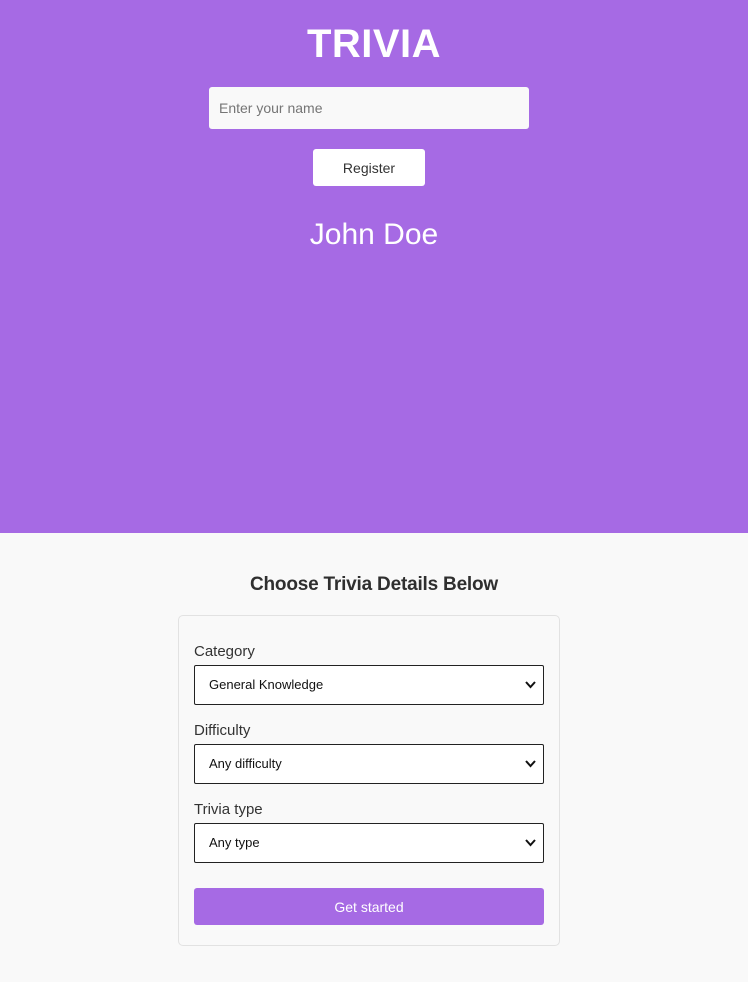 The width and height of the screenshot is (748, 982). What do you see at coordinates (228, 809) in the screenshot?
I see `trivia-type-label: Trivia type` at bounding box center [228, 809].